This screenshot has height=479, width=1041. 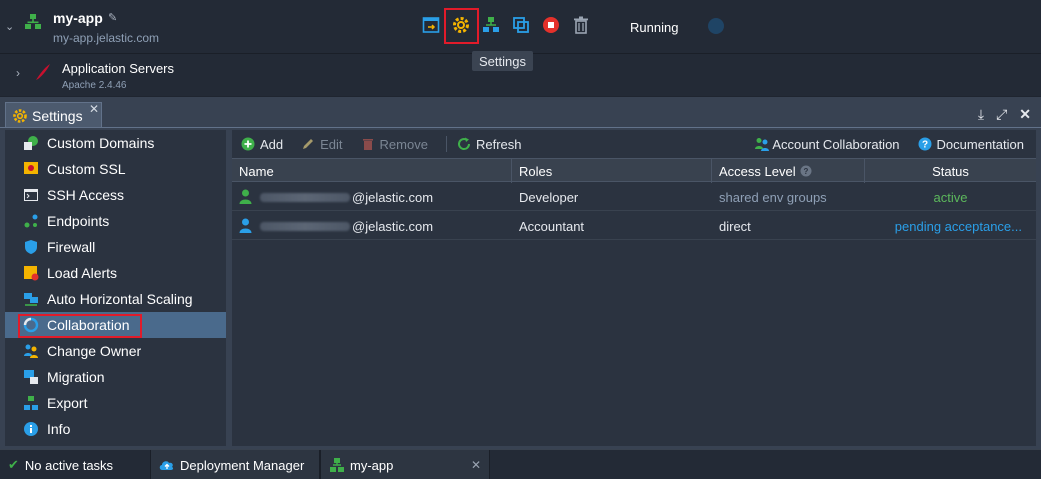 What do you see at coordinates (551, 25) in the screenshot?
I see `stop-environment-icon` at bounding box center [551, 25].